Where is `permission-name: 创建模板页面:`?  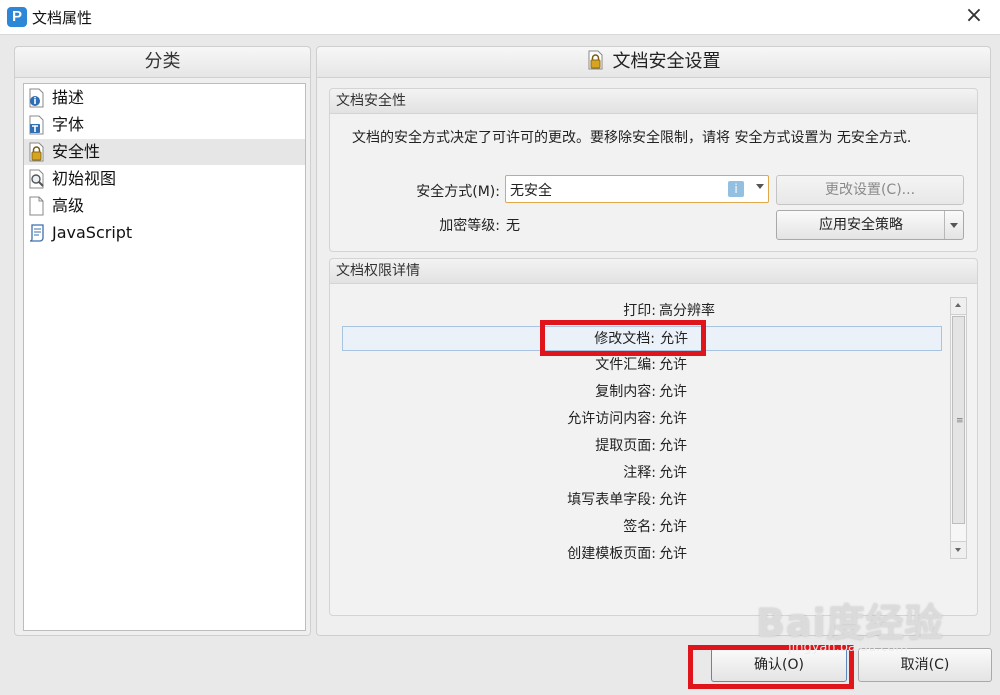
permission-name: 创建模板页面: is located at coordinates (611, 552).